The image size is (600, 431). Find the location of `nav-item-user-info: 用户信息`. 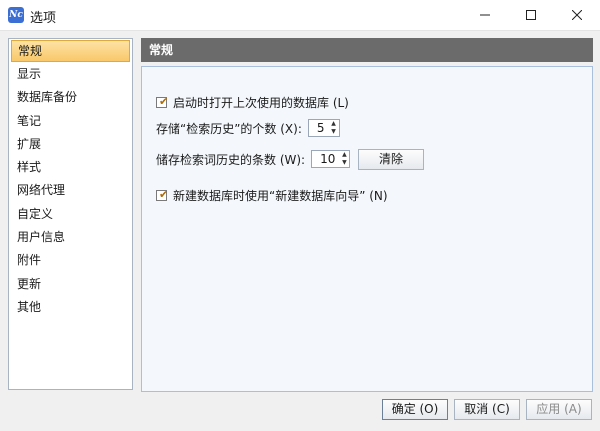

nav-item-user-info: 用户信息 is located at coordinates (70, 237).